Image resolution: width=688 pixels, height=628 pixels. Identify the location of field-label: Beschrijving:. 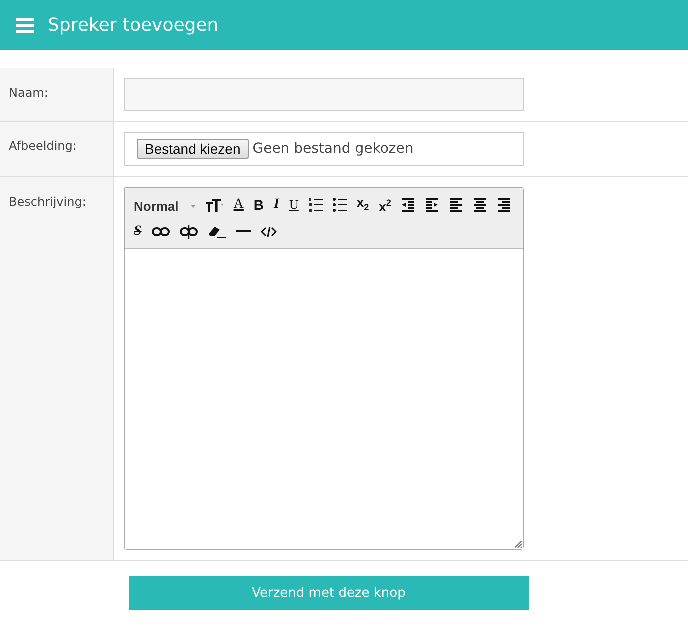
(47, 202).